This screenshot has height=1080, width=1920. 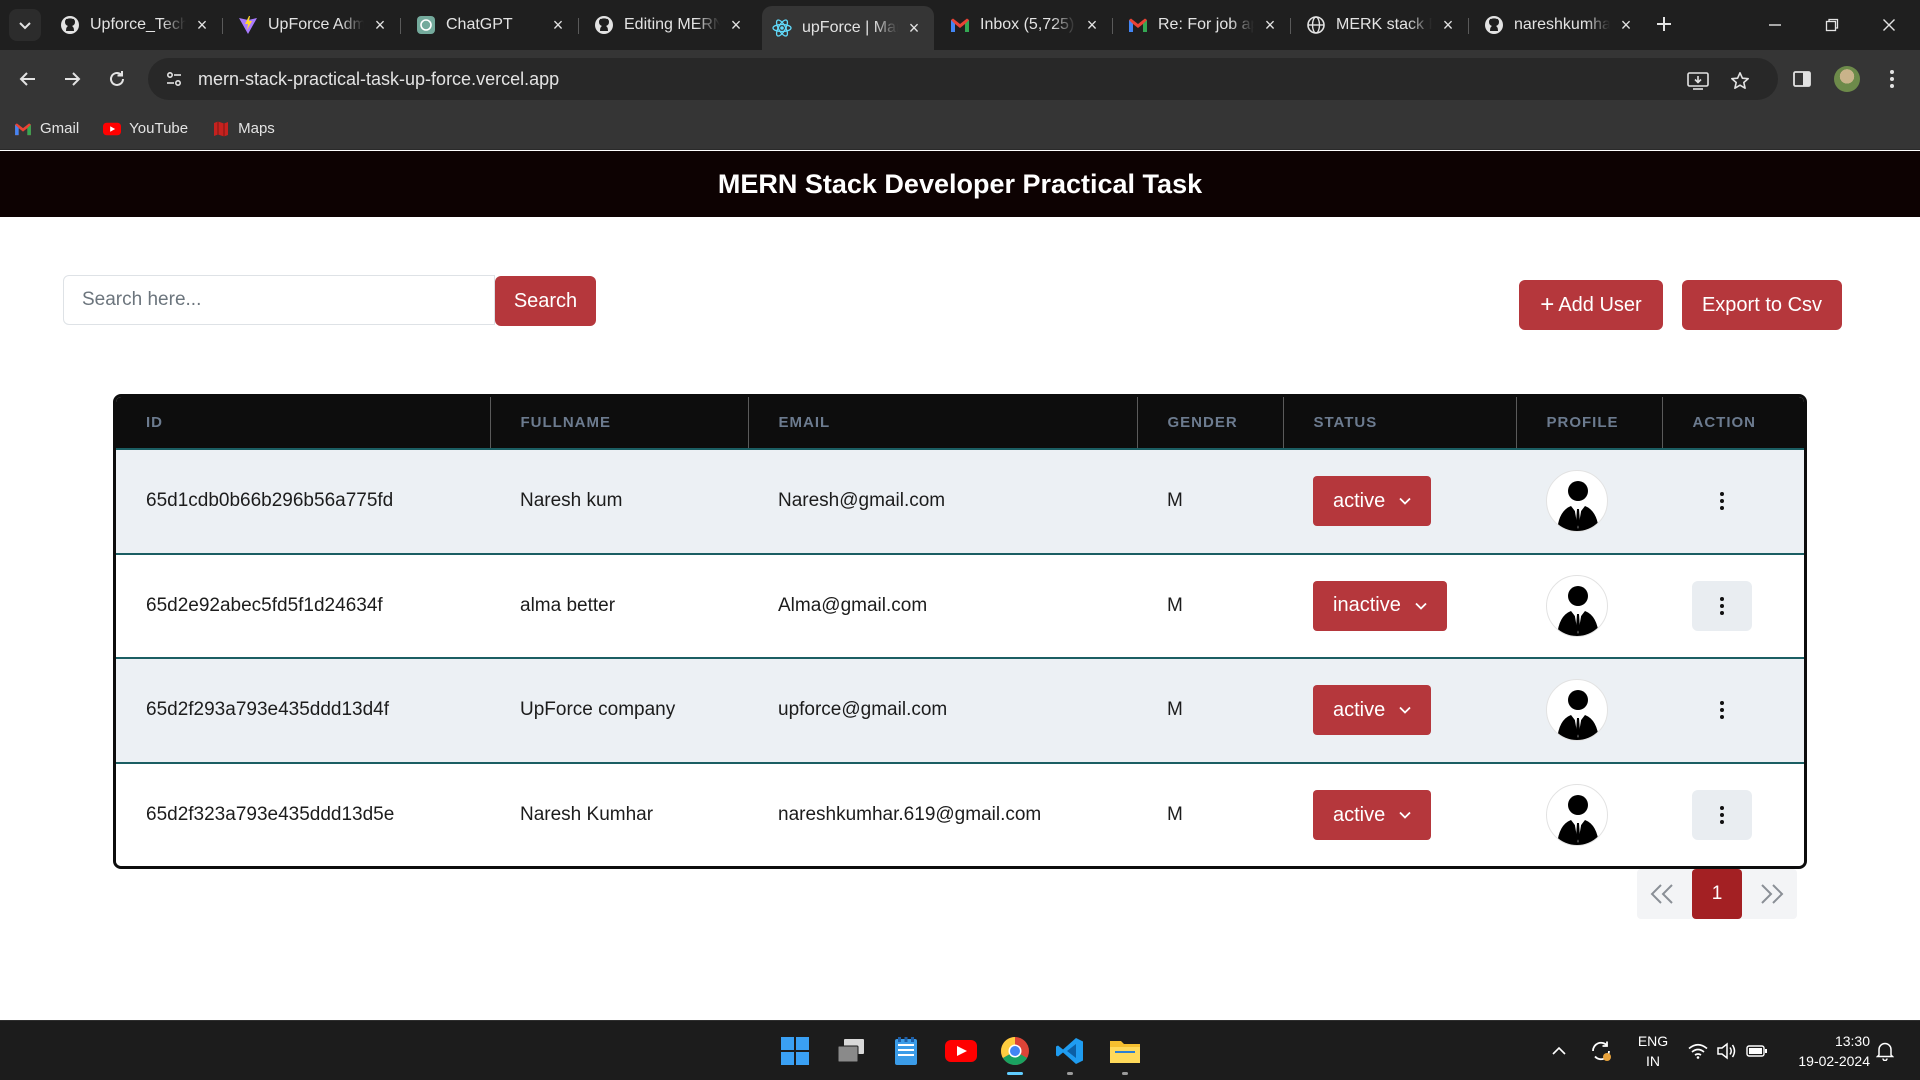 I want to click on column-header-profile: PROFILE, so click(x=1589, y=423).